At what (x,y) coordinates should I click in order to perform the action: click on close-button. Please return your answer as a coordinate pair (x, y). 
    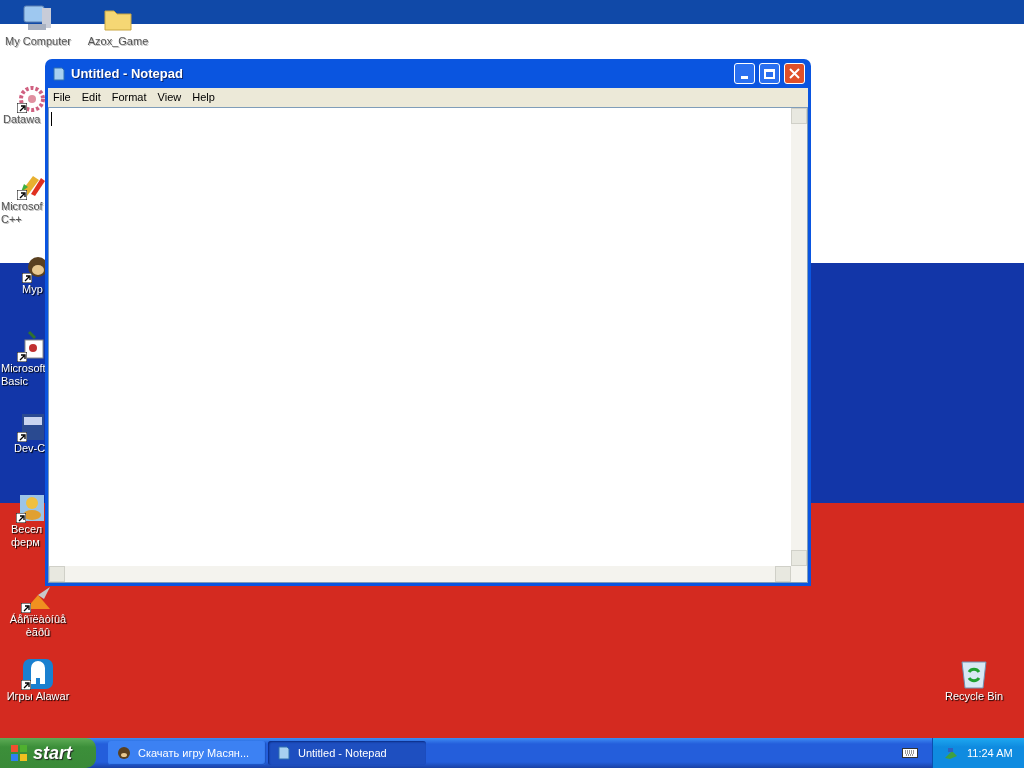
    Looking at the image, I should click on (794, 73).